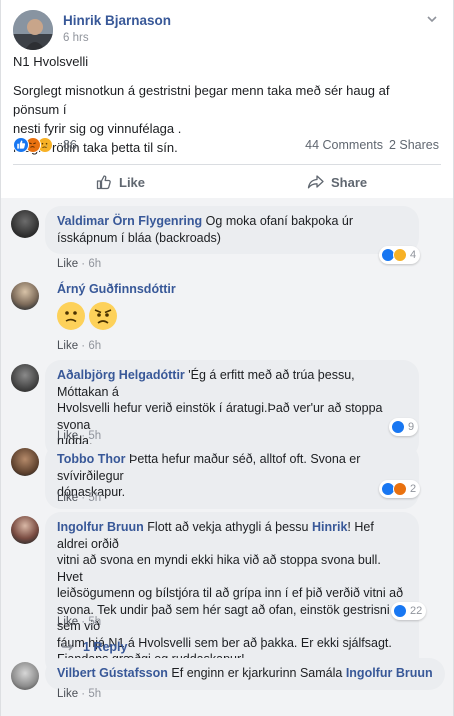 The width and height of the screenshot is (454, 716). Describe the element at coordinates (413, 255) in the screenshot. I see `comment-reaction-count: 4` at that location.